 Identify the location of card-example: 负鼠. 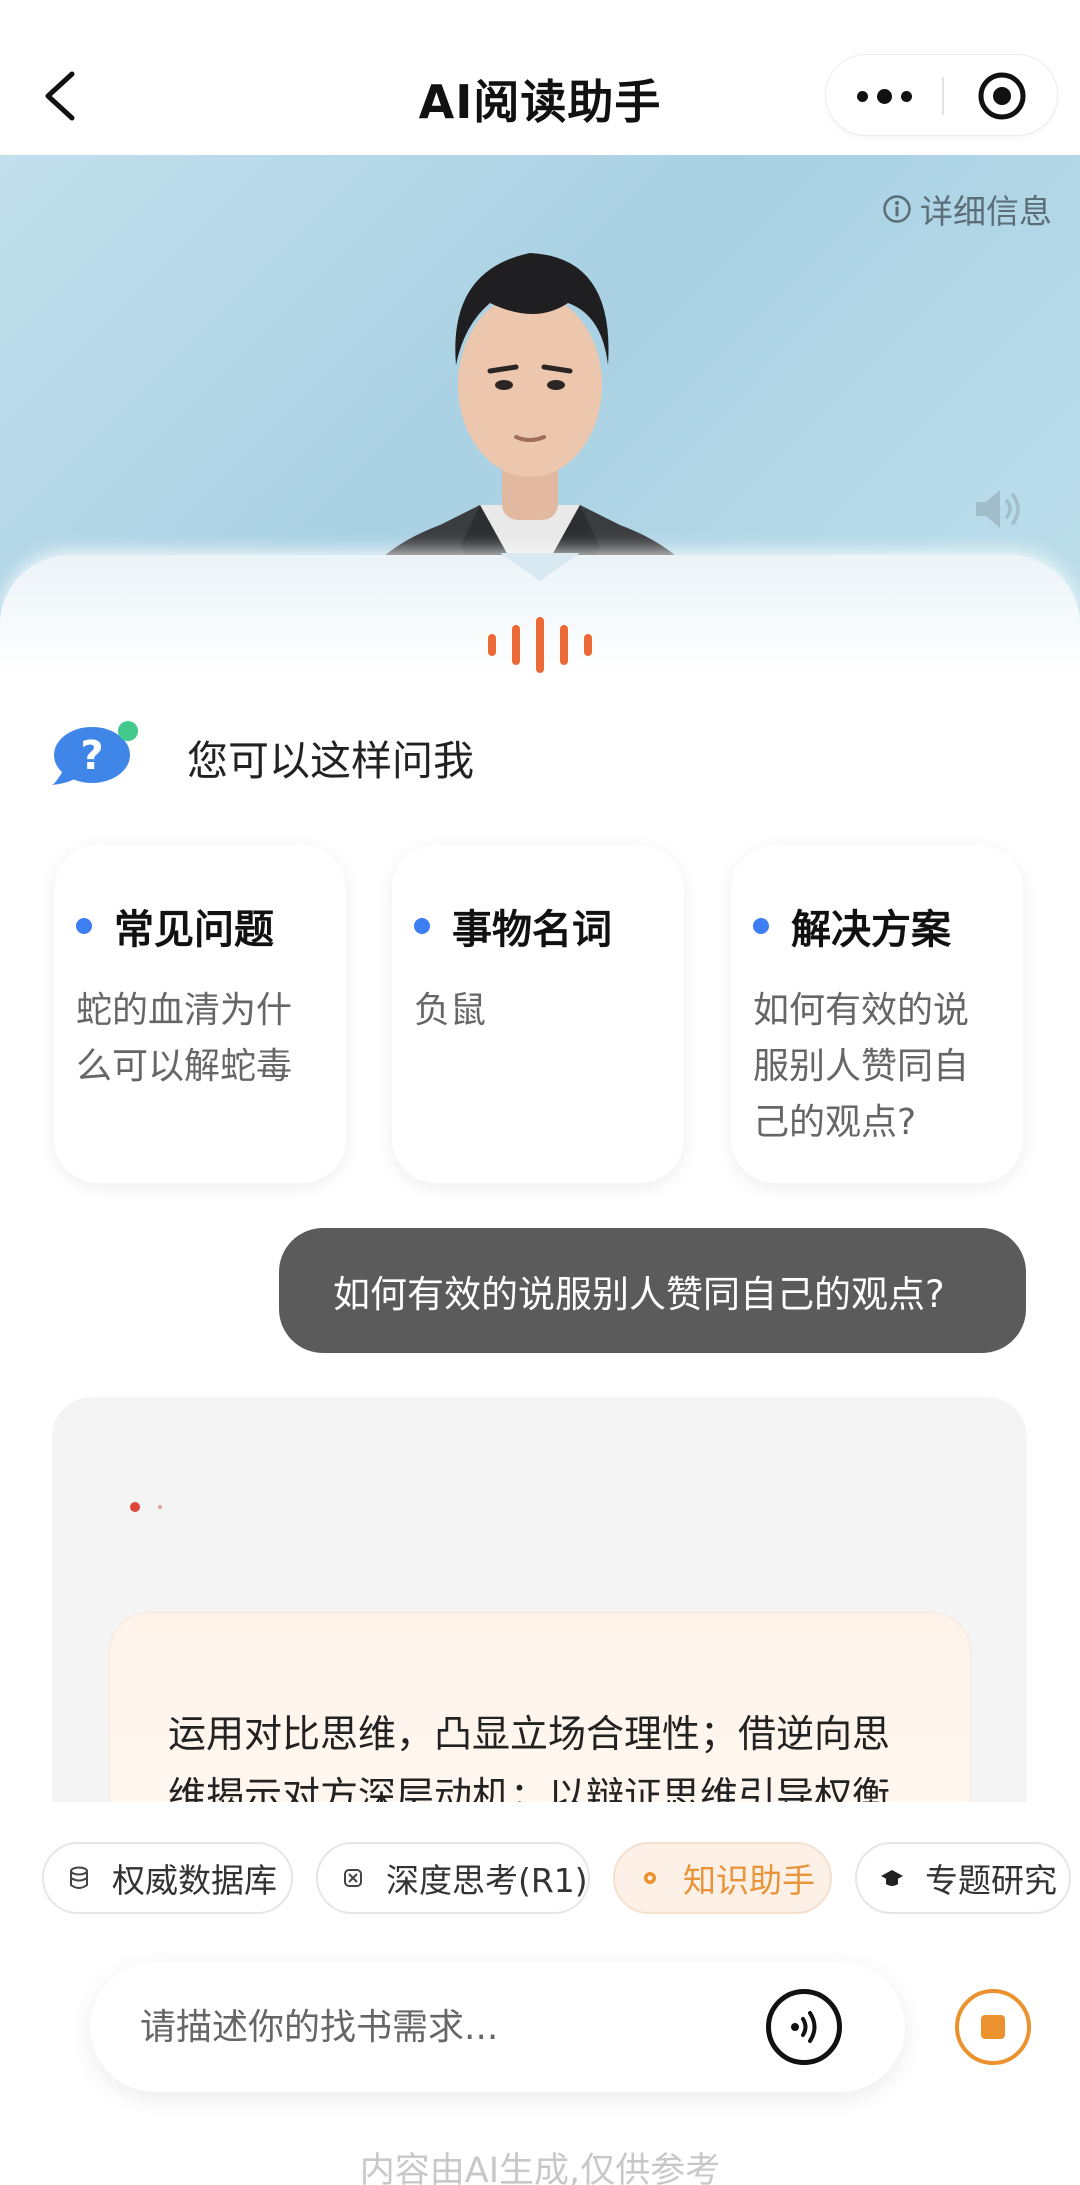
(450, 1010).